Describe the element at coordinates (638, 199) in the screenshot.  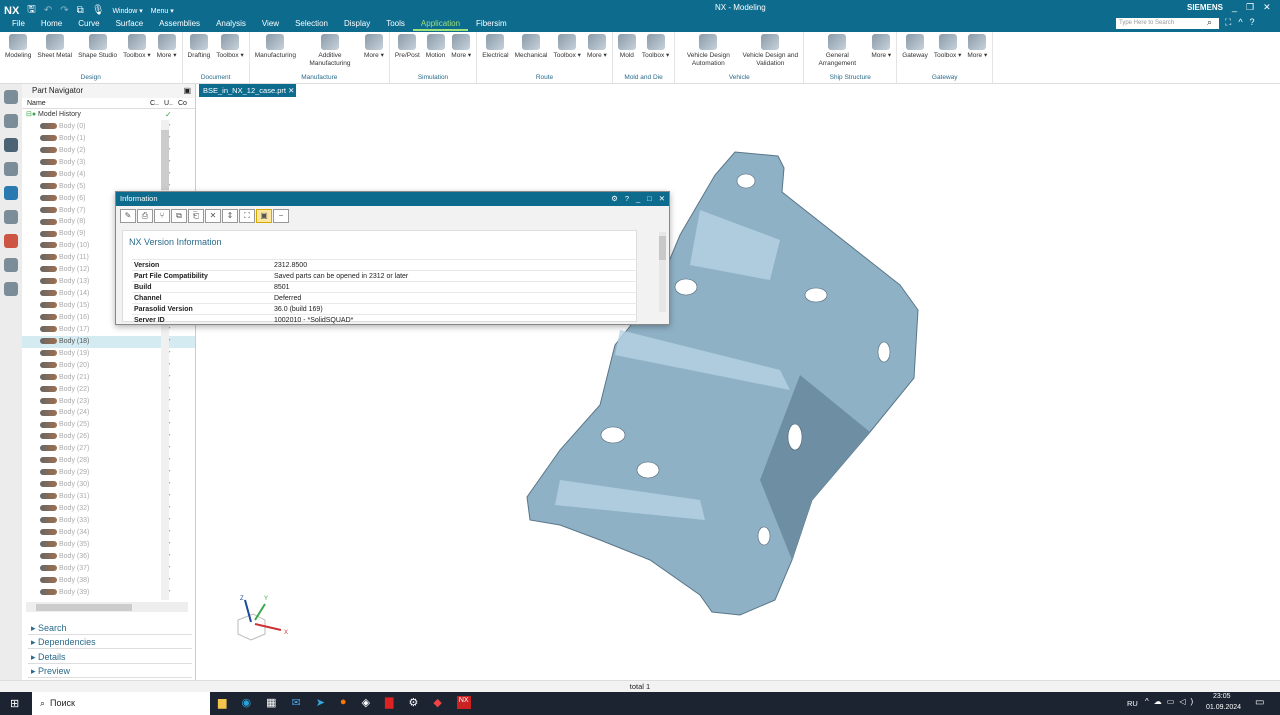
I see `minimize-button: _` at that location.